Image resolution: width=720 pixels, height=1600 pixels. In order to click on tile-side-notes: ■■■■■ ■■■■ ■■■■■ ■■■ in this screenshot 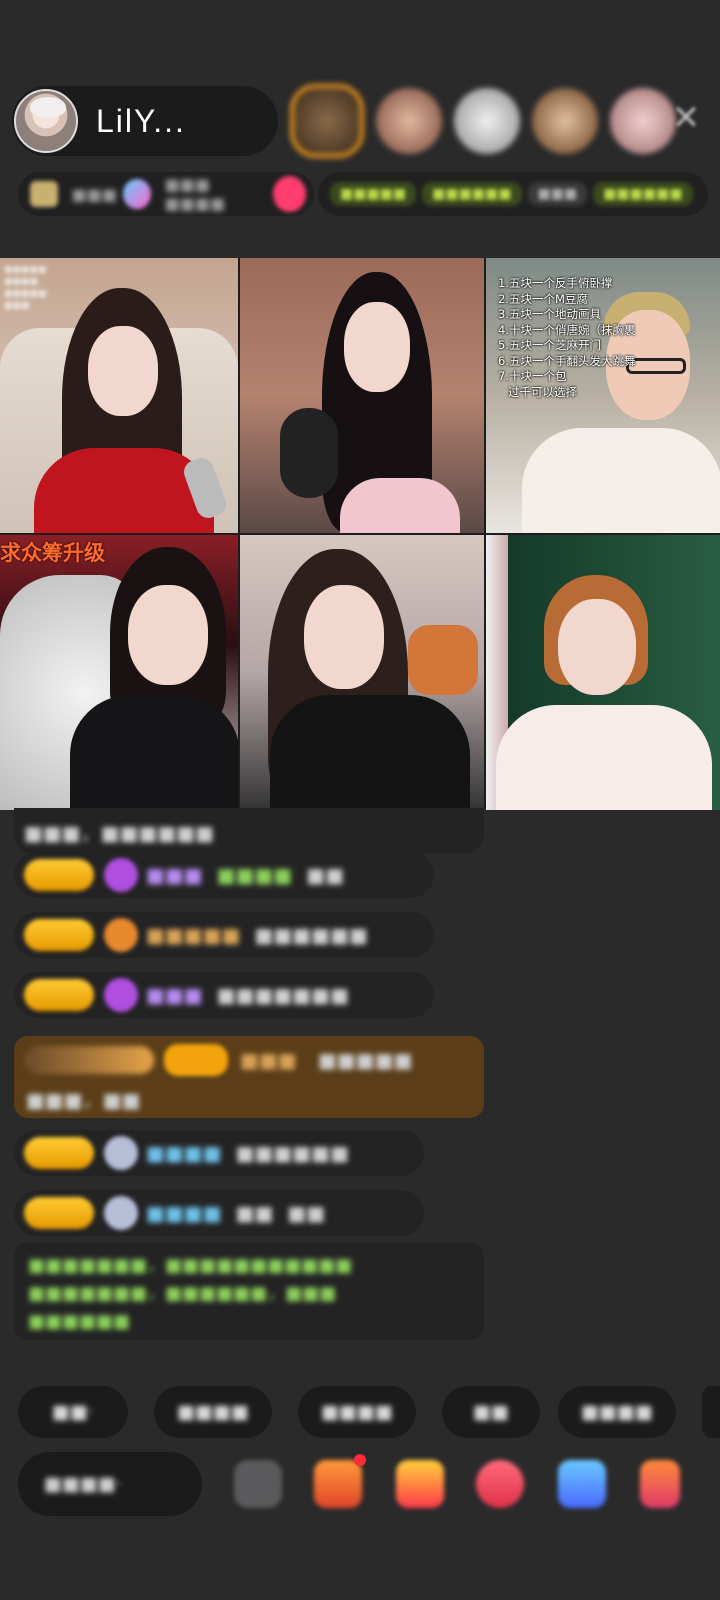, I will do `click(25, 288)`.